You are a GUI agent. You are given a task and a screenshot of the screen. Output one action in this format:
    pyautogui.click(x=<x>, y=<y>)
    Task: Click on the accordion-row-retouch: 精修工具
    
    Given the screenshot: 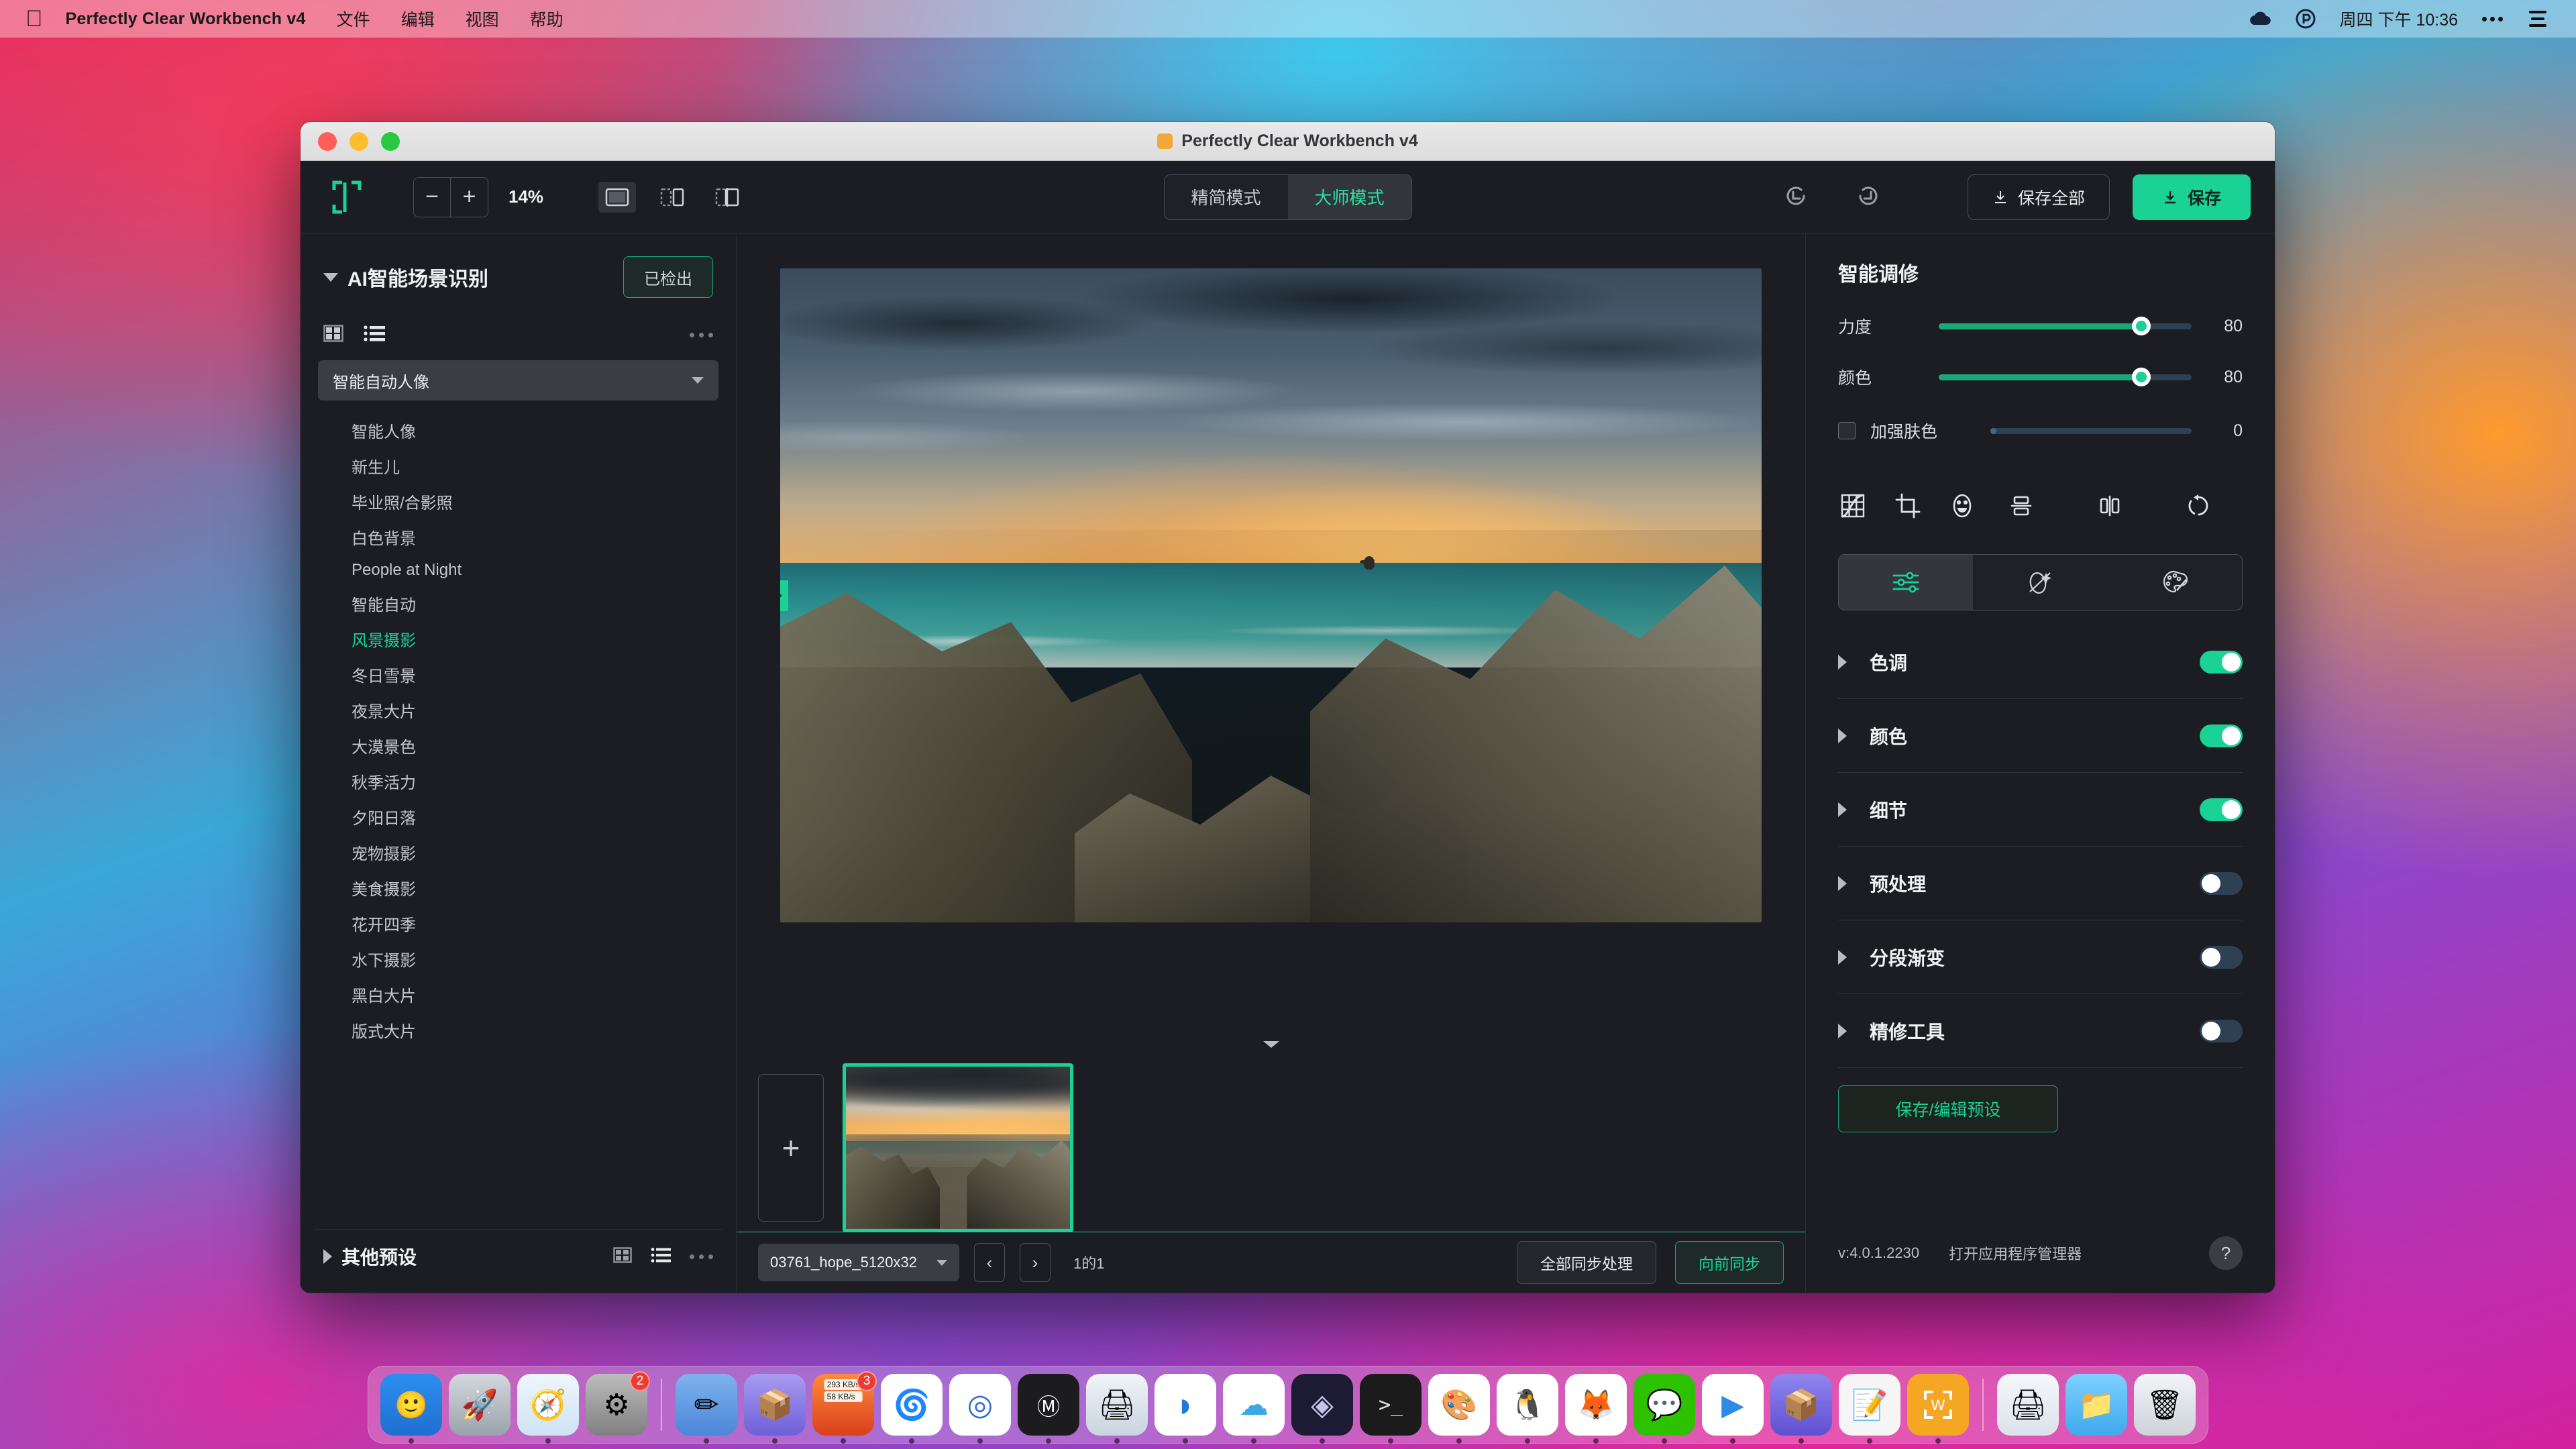 What is the action you would take?
    pyautogui.click(x=2040, y=1031)
    